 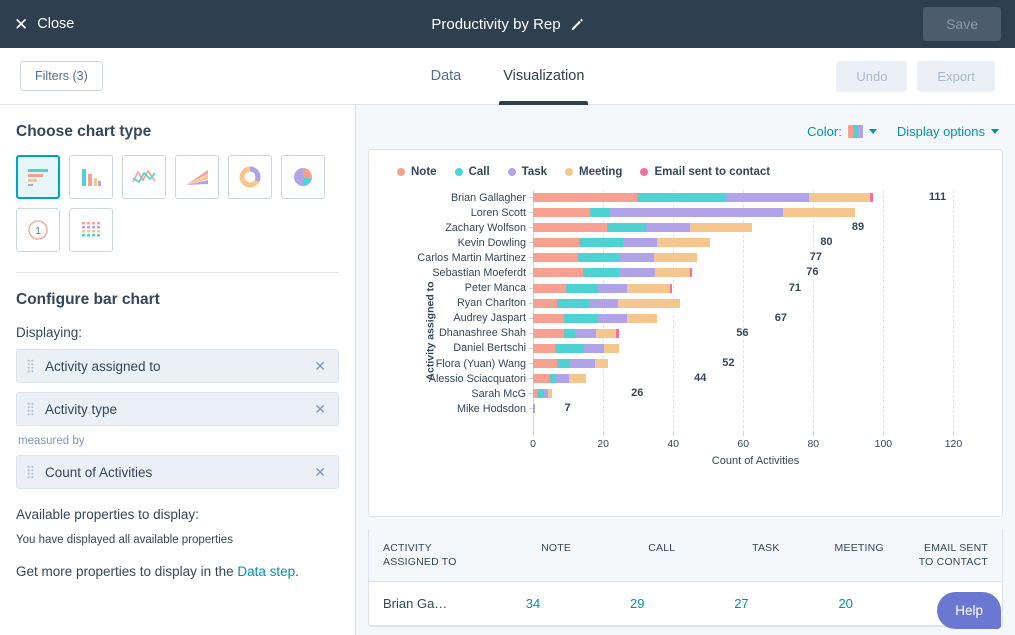 I want to click on close-button: ✕ Close, so click(x=44, y=24).